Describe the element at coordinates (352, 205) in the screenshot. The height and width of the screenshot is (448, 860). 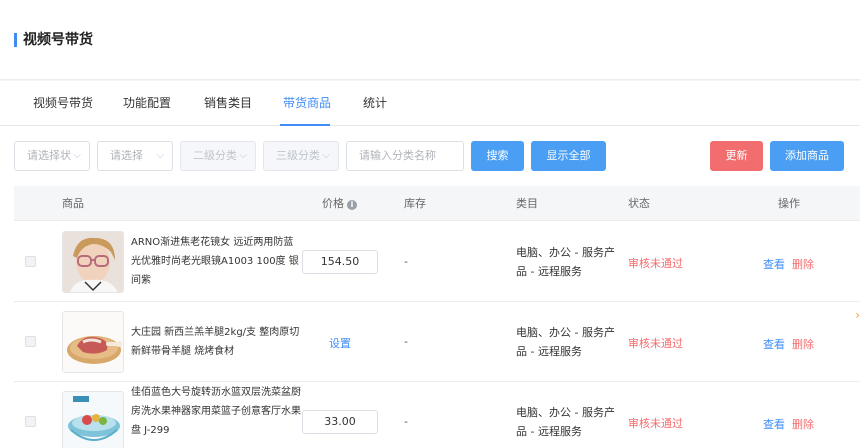
I see `info-circle-icon: i` at that location.